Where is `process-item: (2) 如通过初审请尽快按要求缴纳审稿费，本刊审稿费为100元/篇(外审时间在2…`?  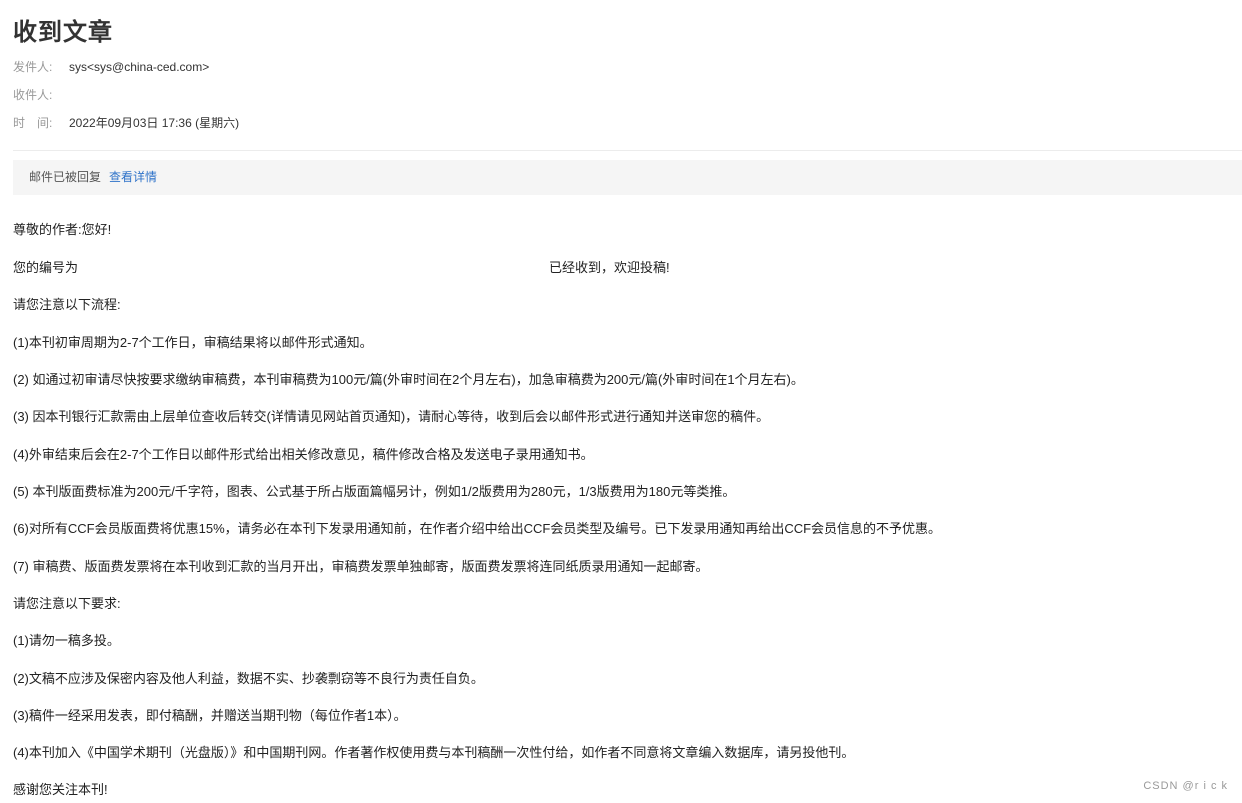
process-item: (2) 如通过初审请尽快按要求缴纳审稿费，本刊审稿费为100元/篇(外审时间在2… is located at coordinates (408, 379).